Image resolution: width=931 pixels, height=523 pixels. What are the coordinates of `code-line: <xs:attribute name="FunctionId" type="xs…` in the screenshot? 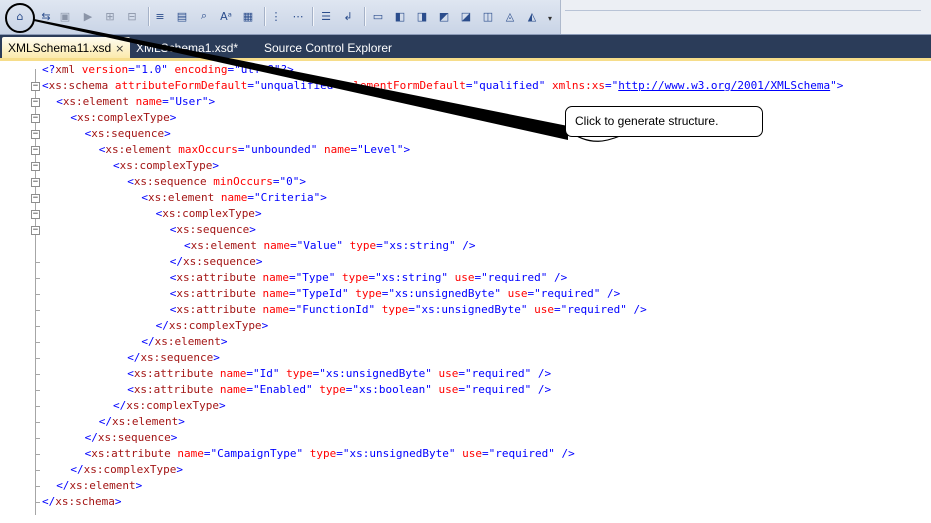 It's located at (408, 310).